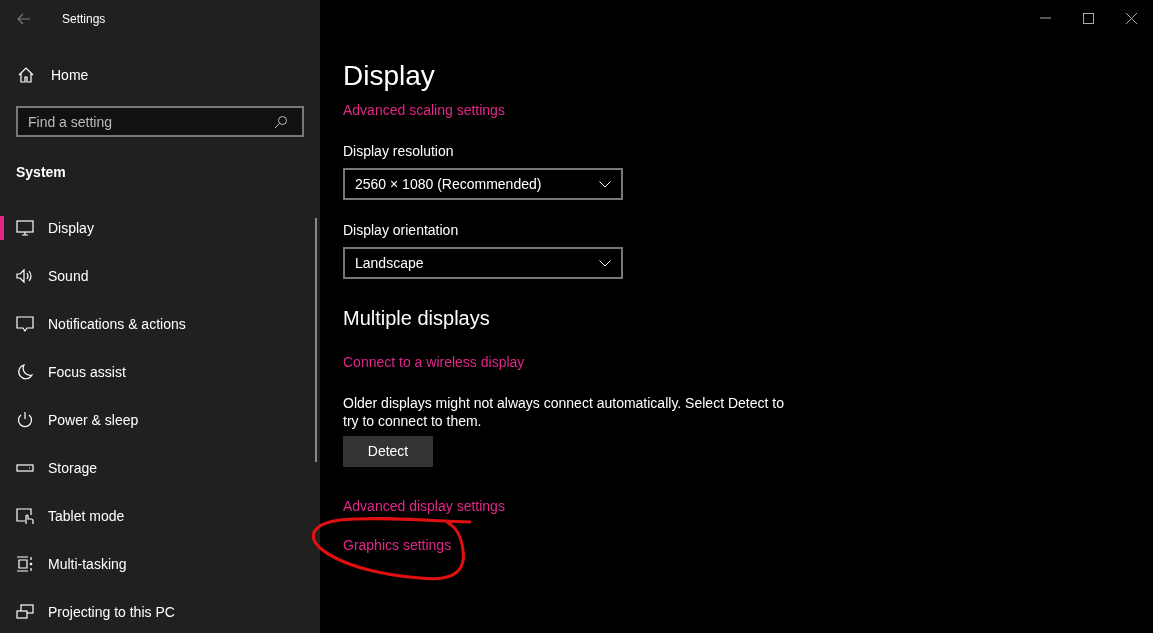 Image resolution: width=1153 pixels, height=633 pixels. What do you see at coordinates (84, 19) in the screenshot?
I see `window-title: Settings` at bounding box center [84, 19].